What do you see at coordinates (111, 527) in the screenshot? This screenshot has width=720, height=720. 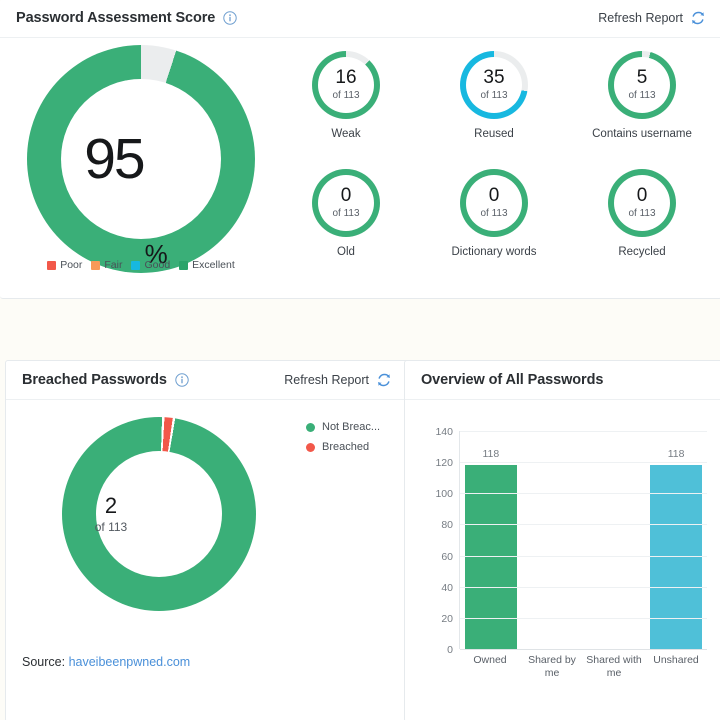 I see `breached-total: of 113` at bounding box center [111, 527].